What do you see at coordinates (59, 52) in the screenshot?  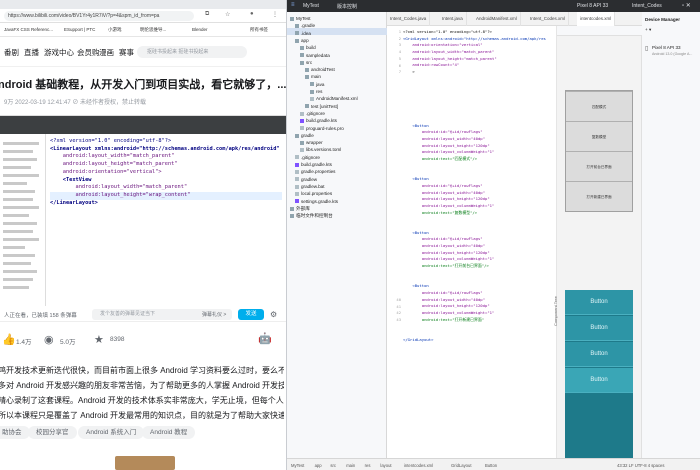 I see `nav-item: 游戏中心` at bounding box center [59, 52].